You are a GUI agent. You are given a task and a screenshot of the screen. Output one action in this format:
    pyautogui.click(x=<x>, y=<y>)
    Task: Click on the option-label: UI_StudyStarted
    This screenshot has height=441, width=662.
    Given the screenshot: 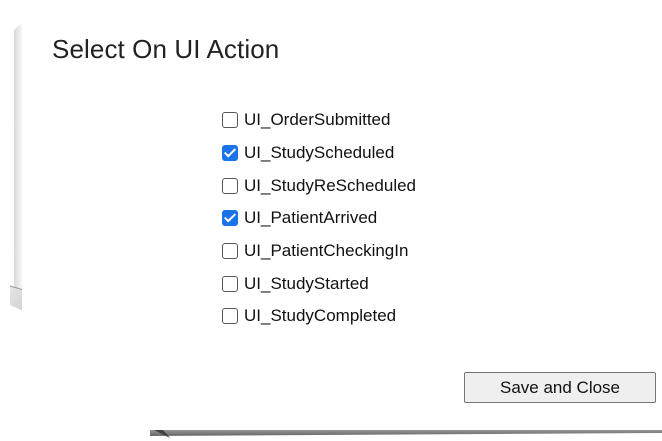 What is the action you would take?
    pyautogui.click(x=306, y=283)
    